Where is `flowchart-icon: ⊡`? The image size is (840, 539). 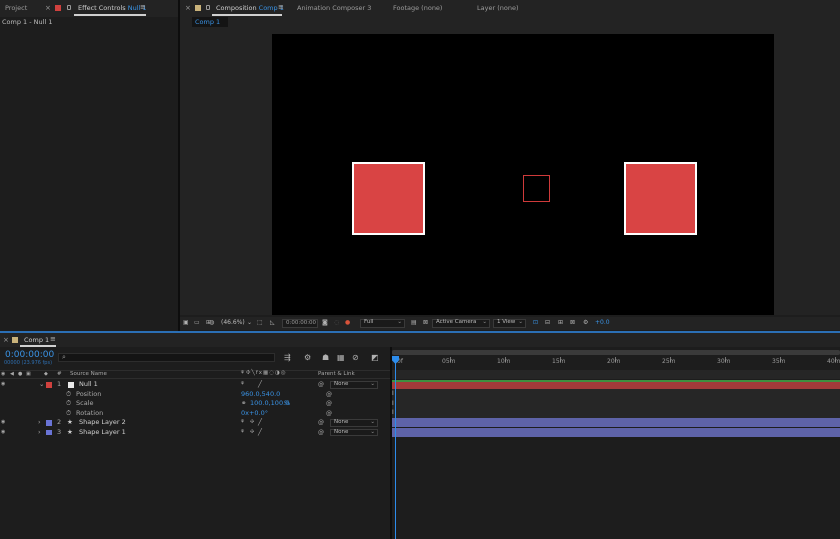
flowchart-icon: ⊡ is located at coordinates (535, 322).